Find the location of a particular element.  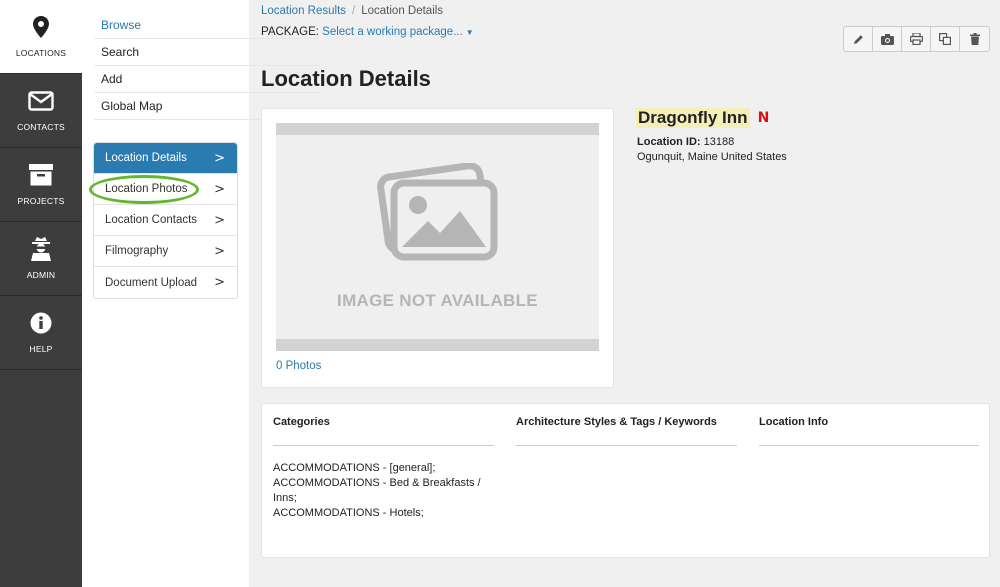

caret-down-icon: ▼ is located at coordinates (469, 32).